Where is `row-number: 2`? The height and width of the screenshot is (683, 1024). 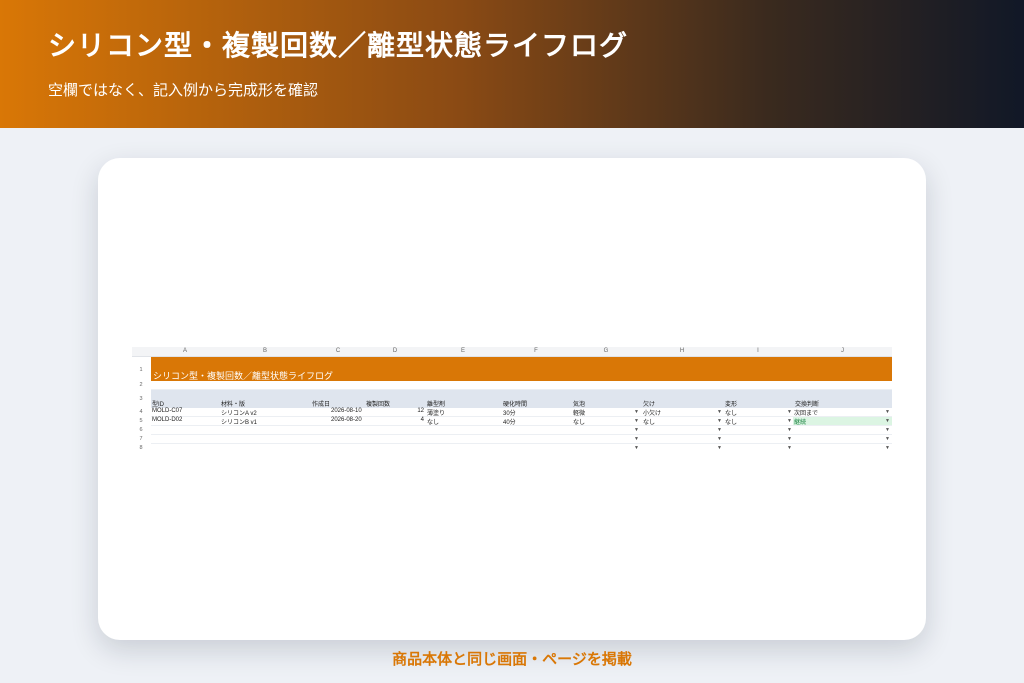 row-number: 2 is located at coordinates (141, 385).